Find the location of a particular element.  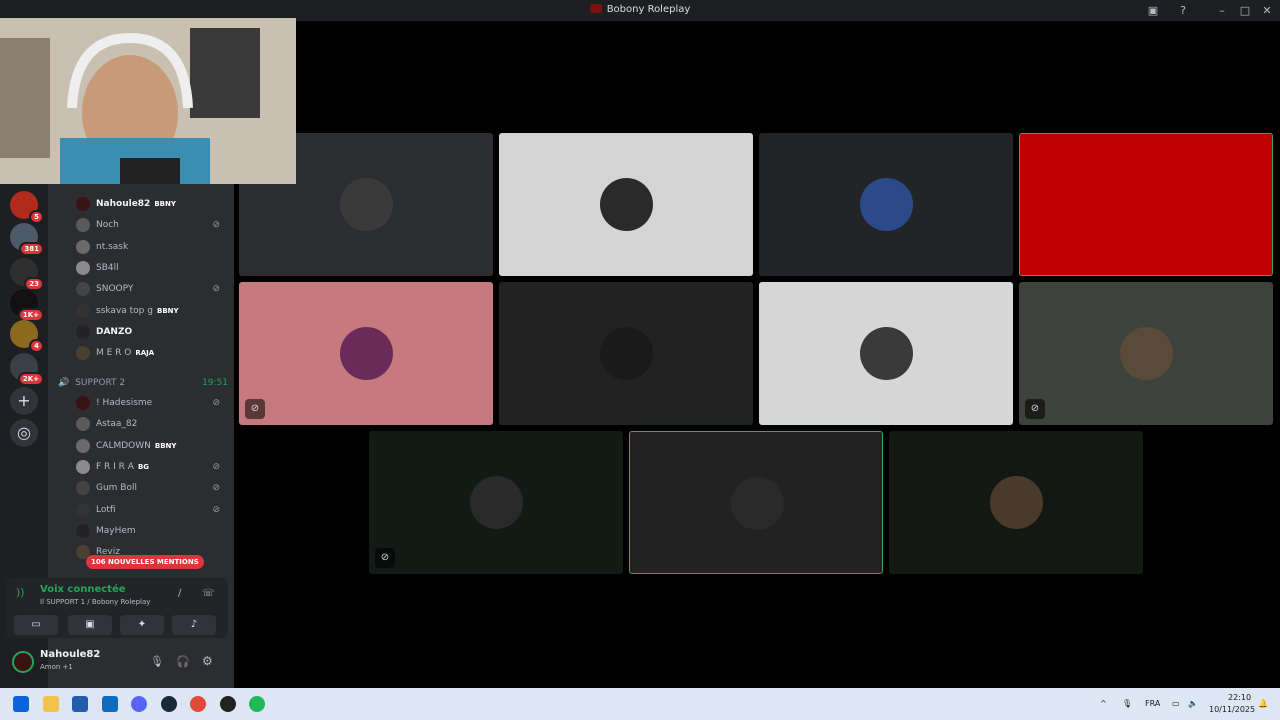

server-icon-5: 2K+ is located at coordinates (27, 369).